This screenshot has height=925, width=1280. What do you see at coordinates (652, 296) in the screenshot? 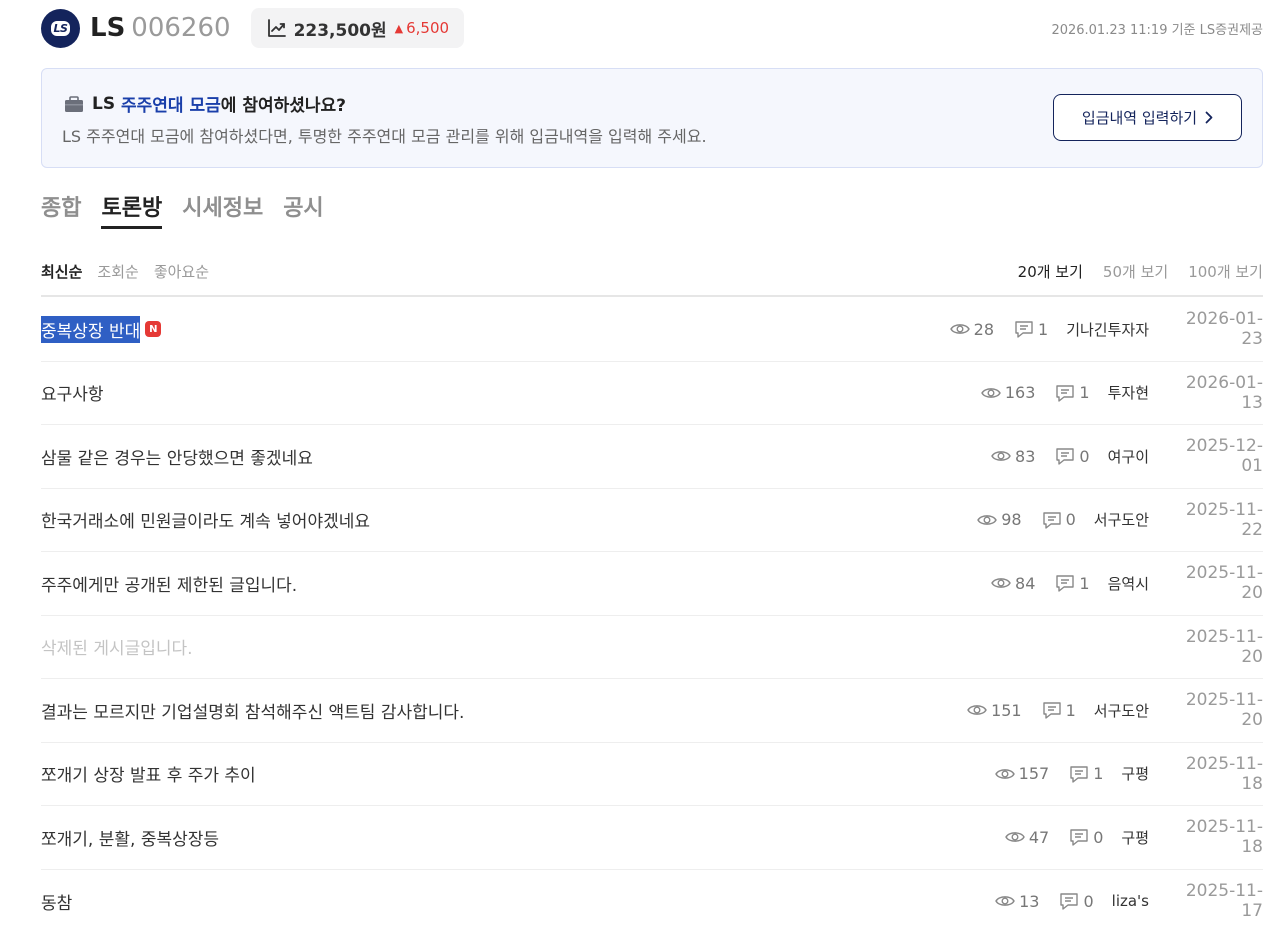
I see `divider` at bounding box center [652, 296].